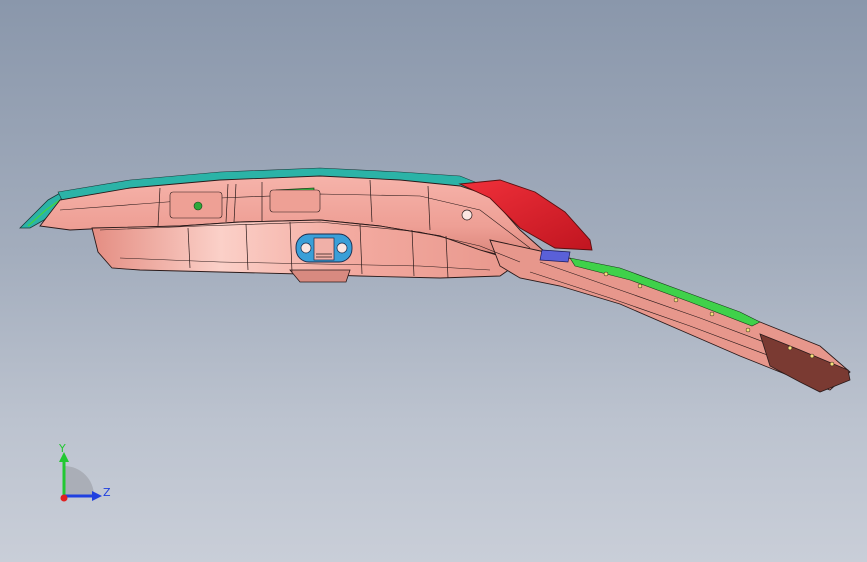 Image resolution: width=867 pixels, height=562 pixels. Describe the element at coordinates (467, 215) in the screenshot. I see `white-hole` at that location.